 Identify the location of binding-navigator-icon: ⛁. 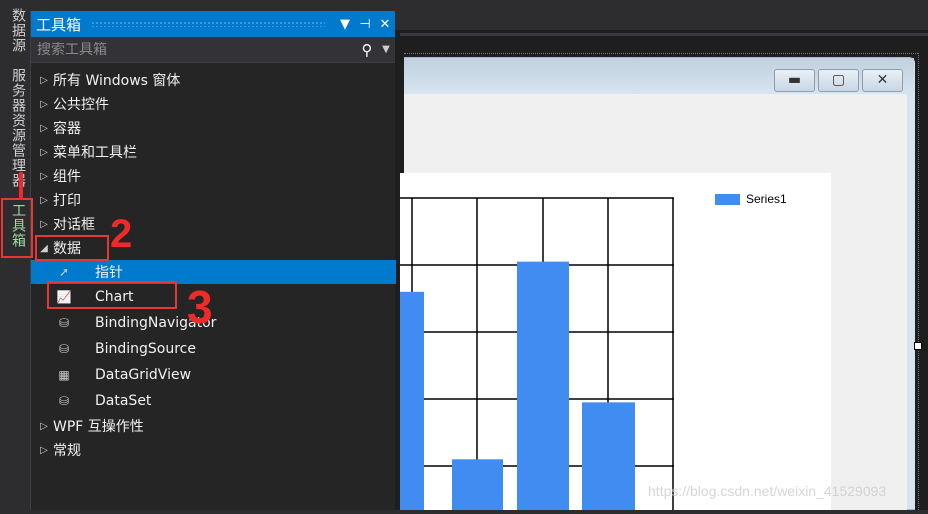
(64, 323).